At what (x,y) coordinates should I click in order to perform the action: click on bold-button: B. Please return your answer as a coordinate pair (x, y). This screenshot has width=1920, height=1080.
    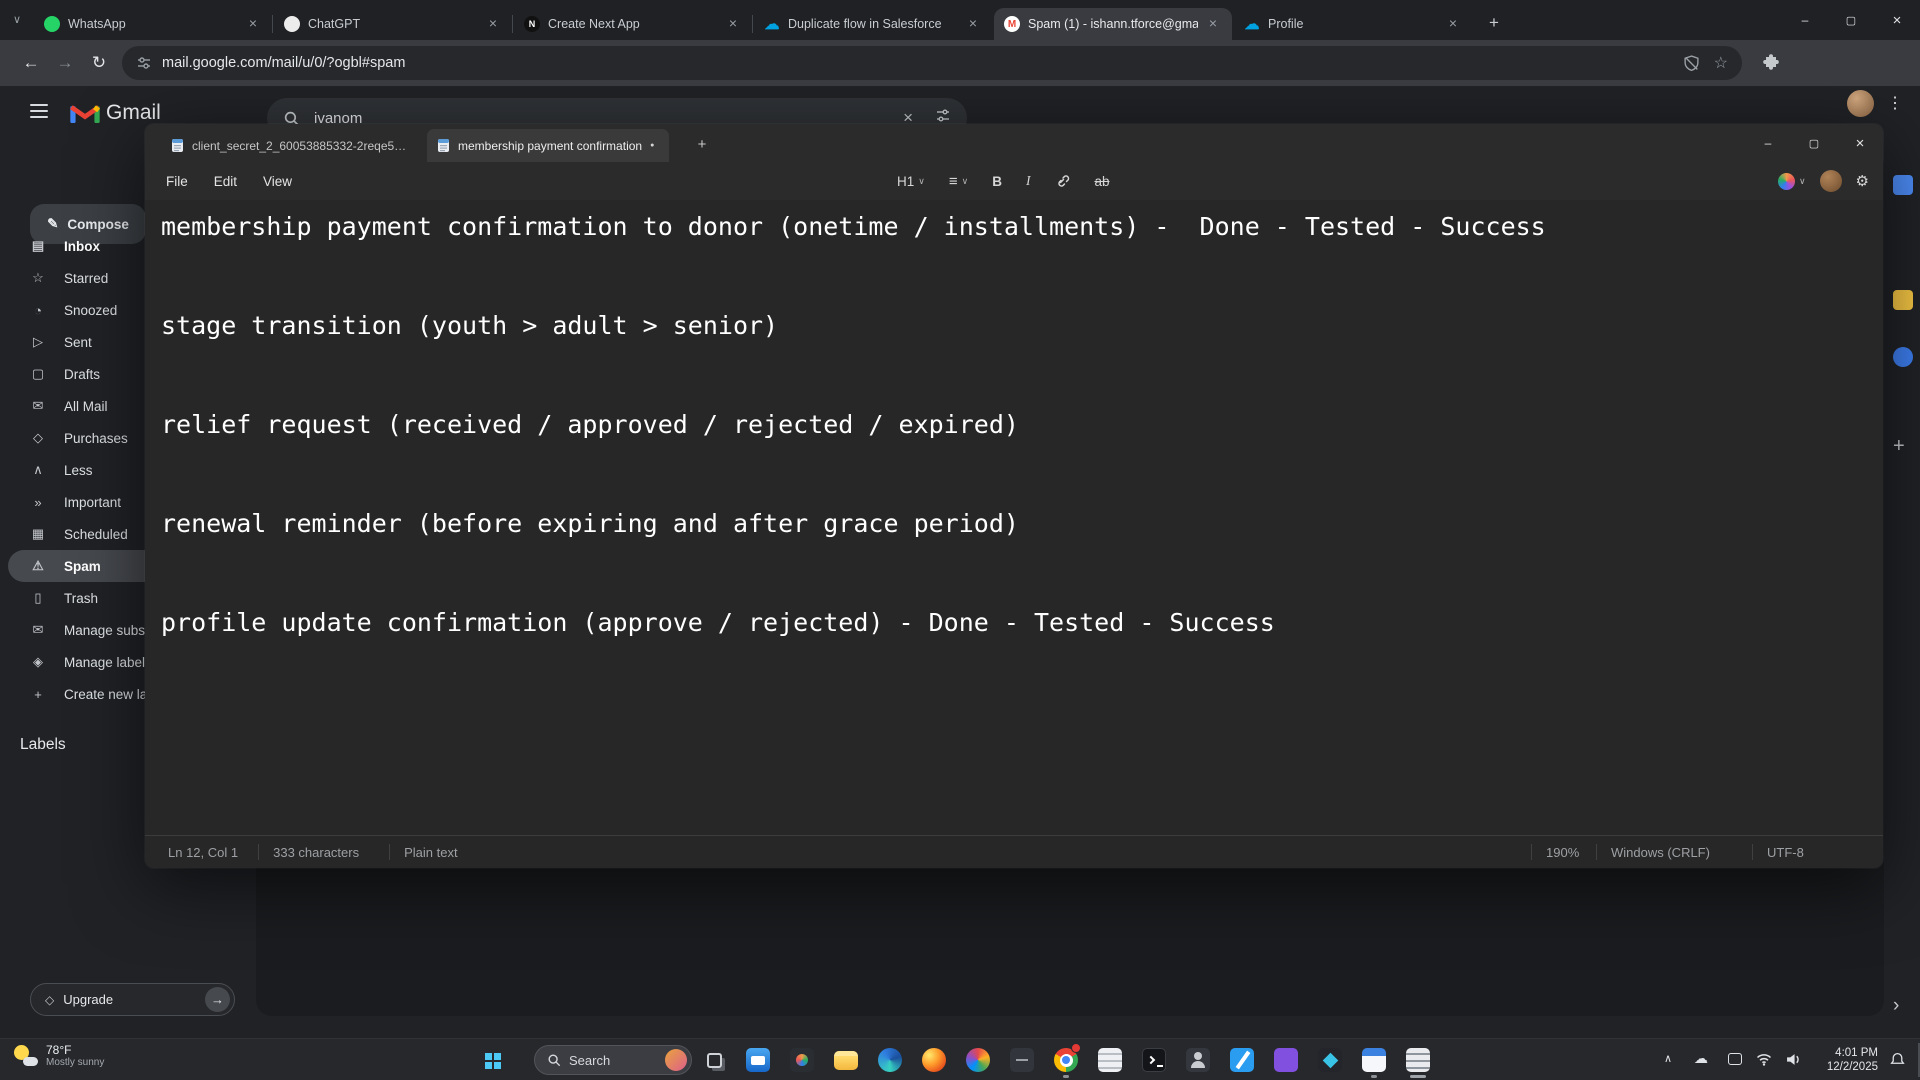
    Looking at the image, I should click on (997, 181).